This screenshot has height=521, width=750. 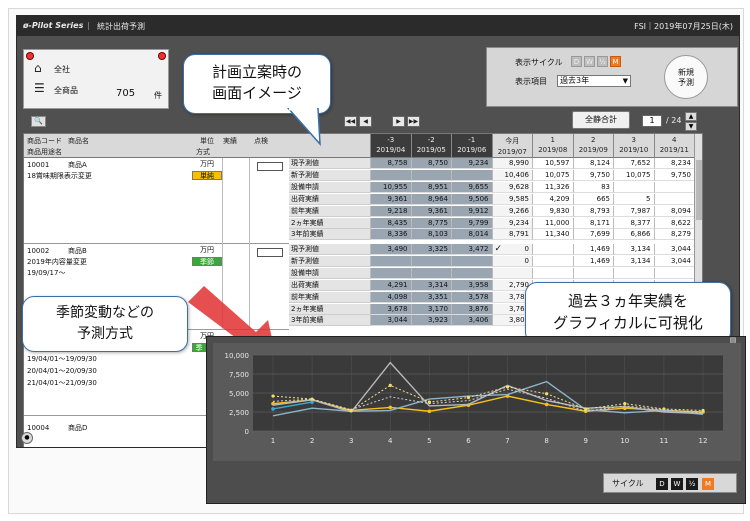 What do you see at coordinates (552, 211) in the screenshot?
I see `value-cell: 9,830` at bounding box center [552, 211].